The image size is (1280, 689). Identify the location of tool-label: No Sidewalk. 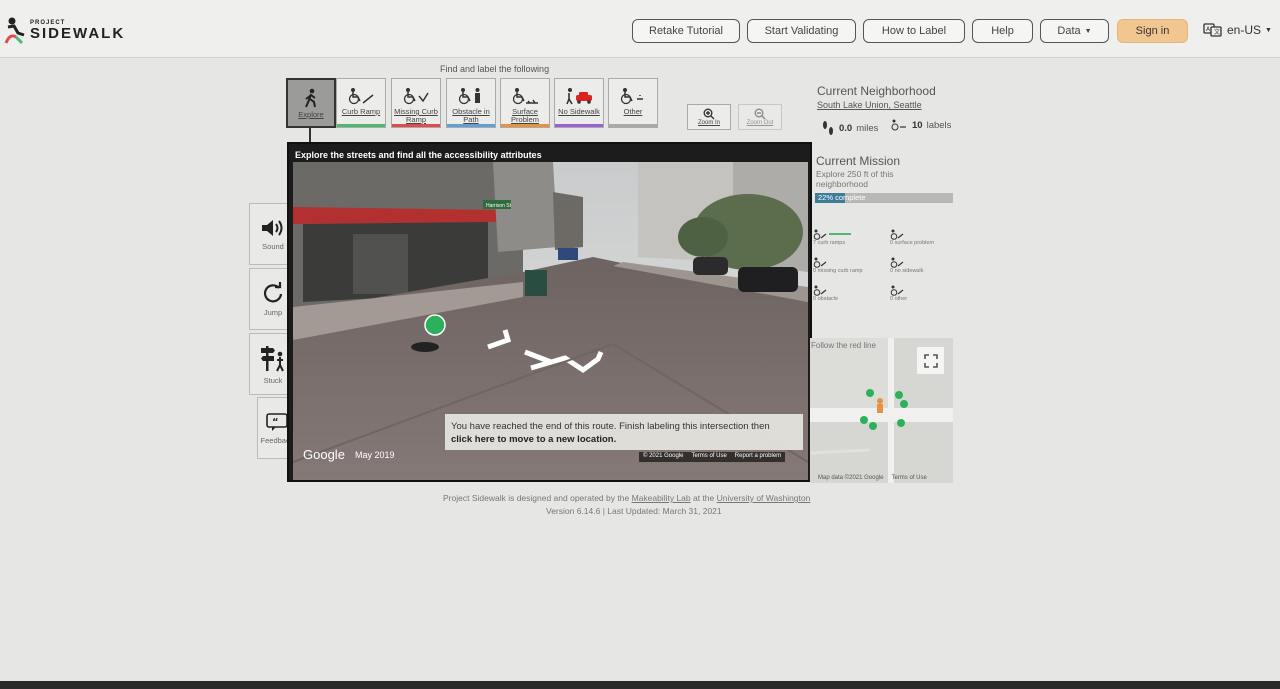
(579, 111).